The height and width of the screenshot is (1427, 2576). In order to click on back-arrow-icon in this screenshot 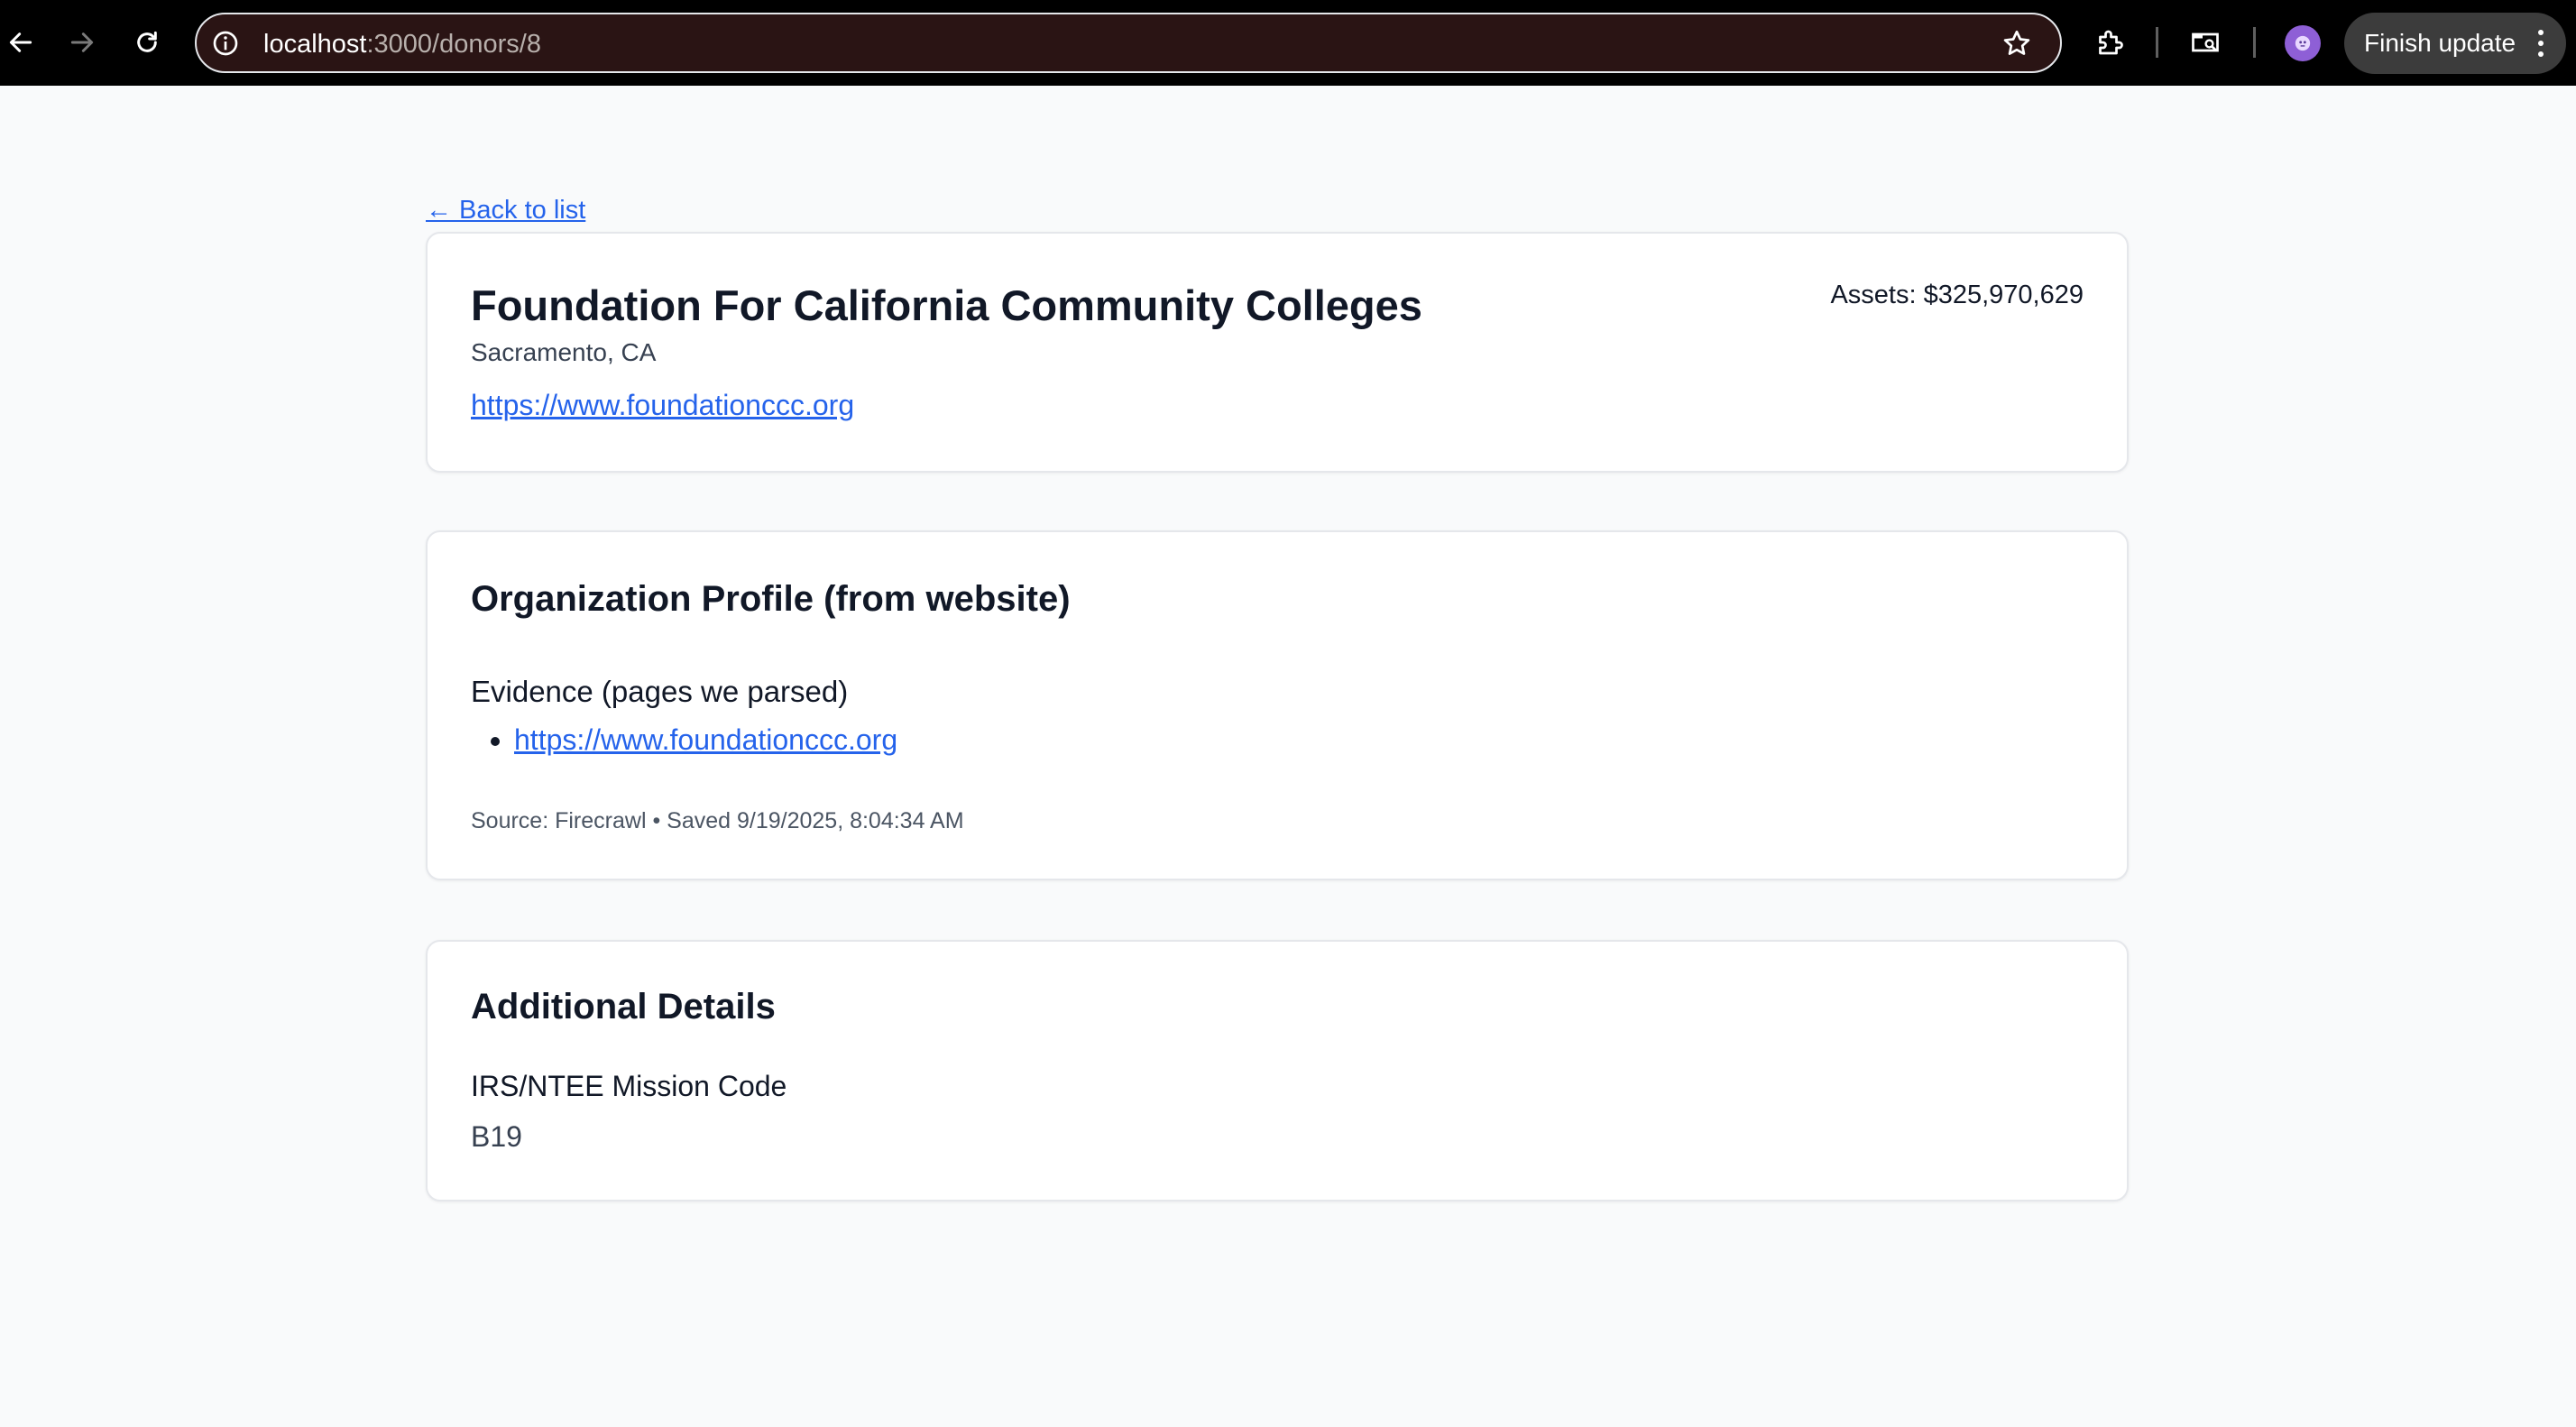, I will do `click(20, 42)`.